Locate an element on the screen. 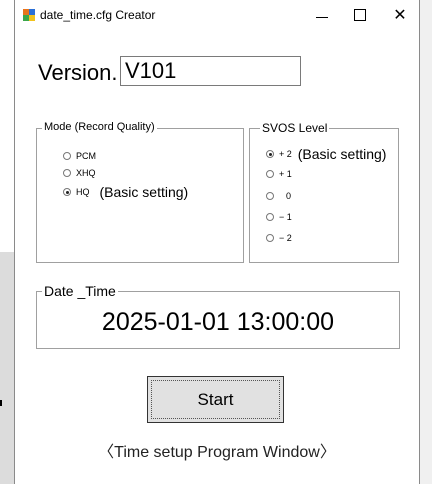  close-icon: ✕ is located at coordinates (400, 15).